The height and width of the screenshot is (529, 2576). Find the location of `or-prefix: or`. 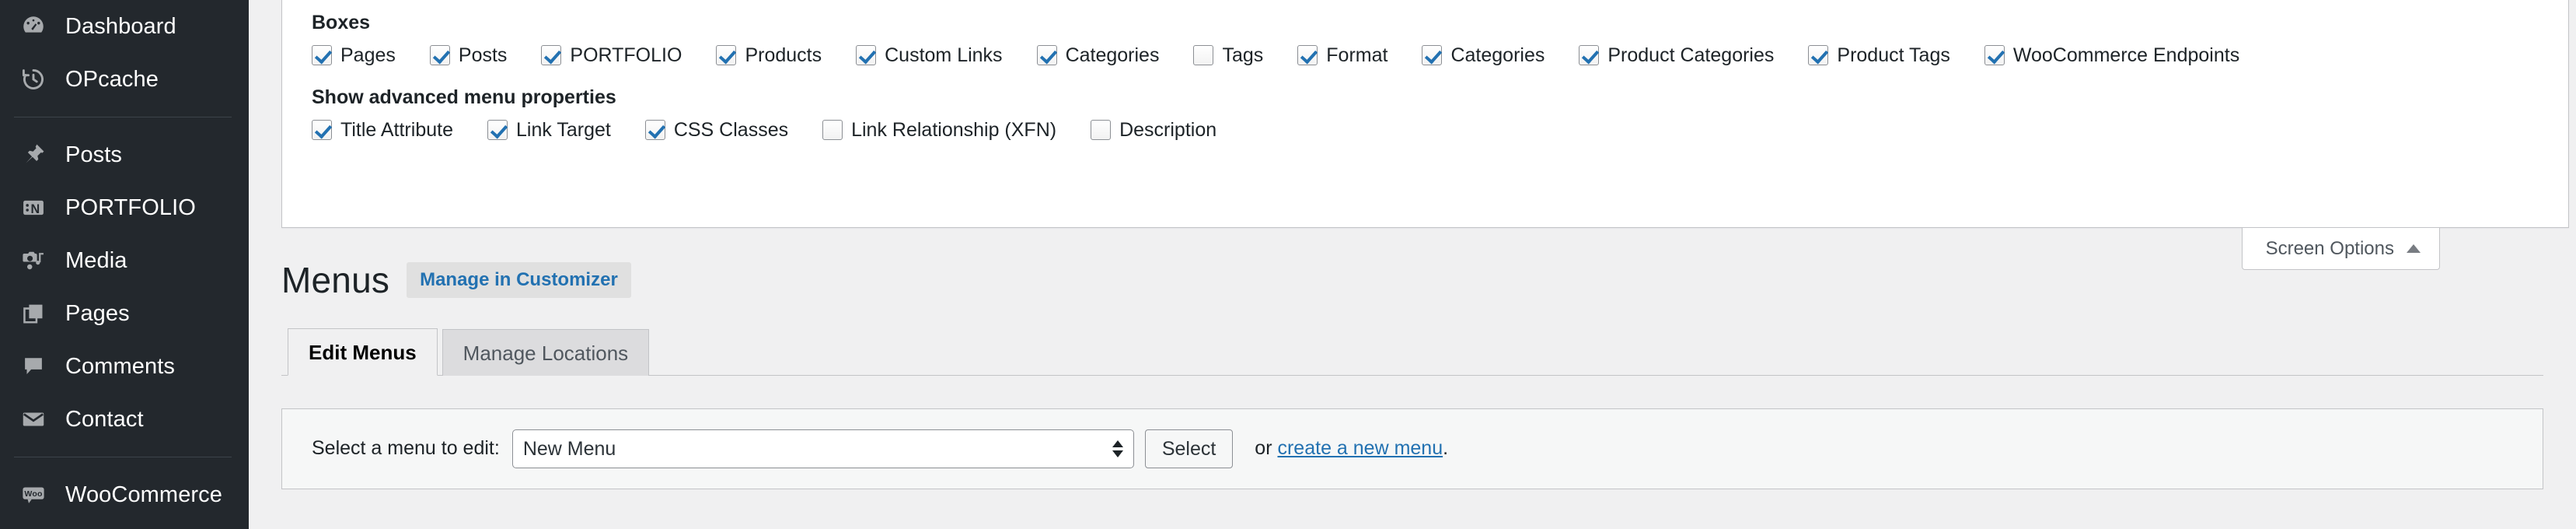

or-prefix: or is located at coordinates (1267, 449).